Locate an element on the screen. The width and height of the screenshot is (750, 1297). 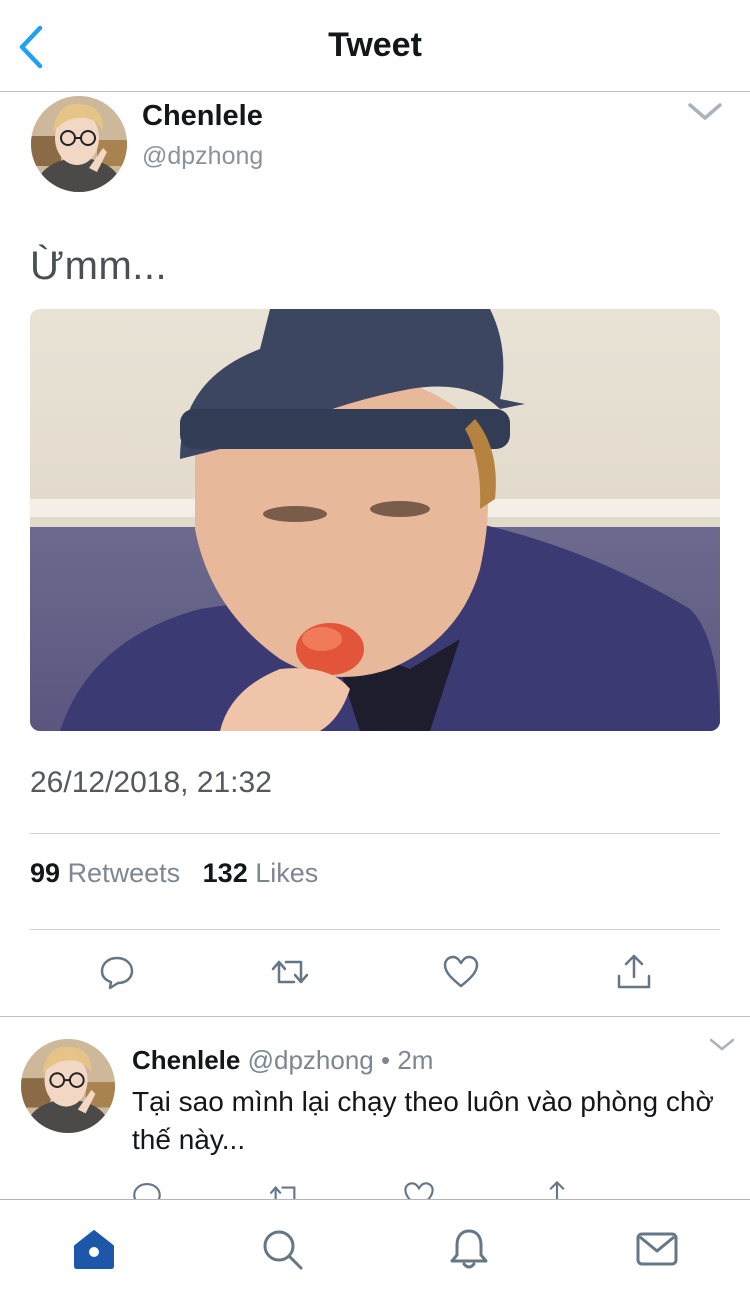
notifications-icon is located at coordinates (469, 1249).